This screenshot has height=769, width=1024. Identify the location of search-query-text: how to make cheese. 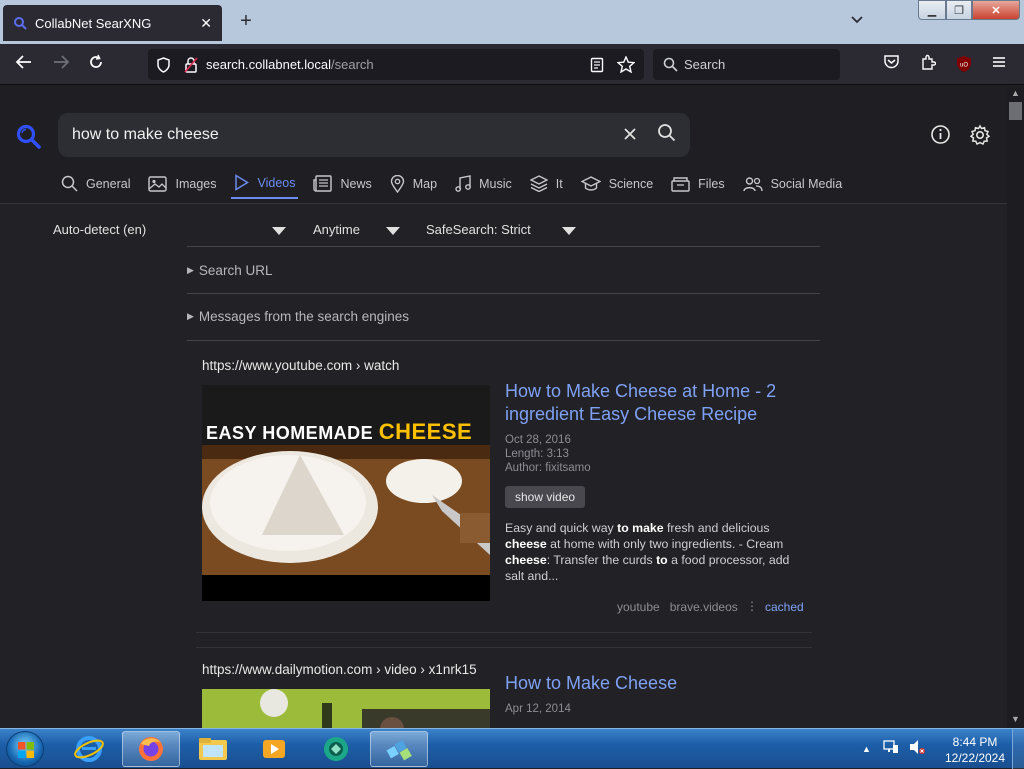
(347, 135).